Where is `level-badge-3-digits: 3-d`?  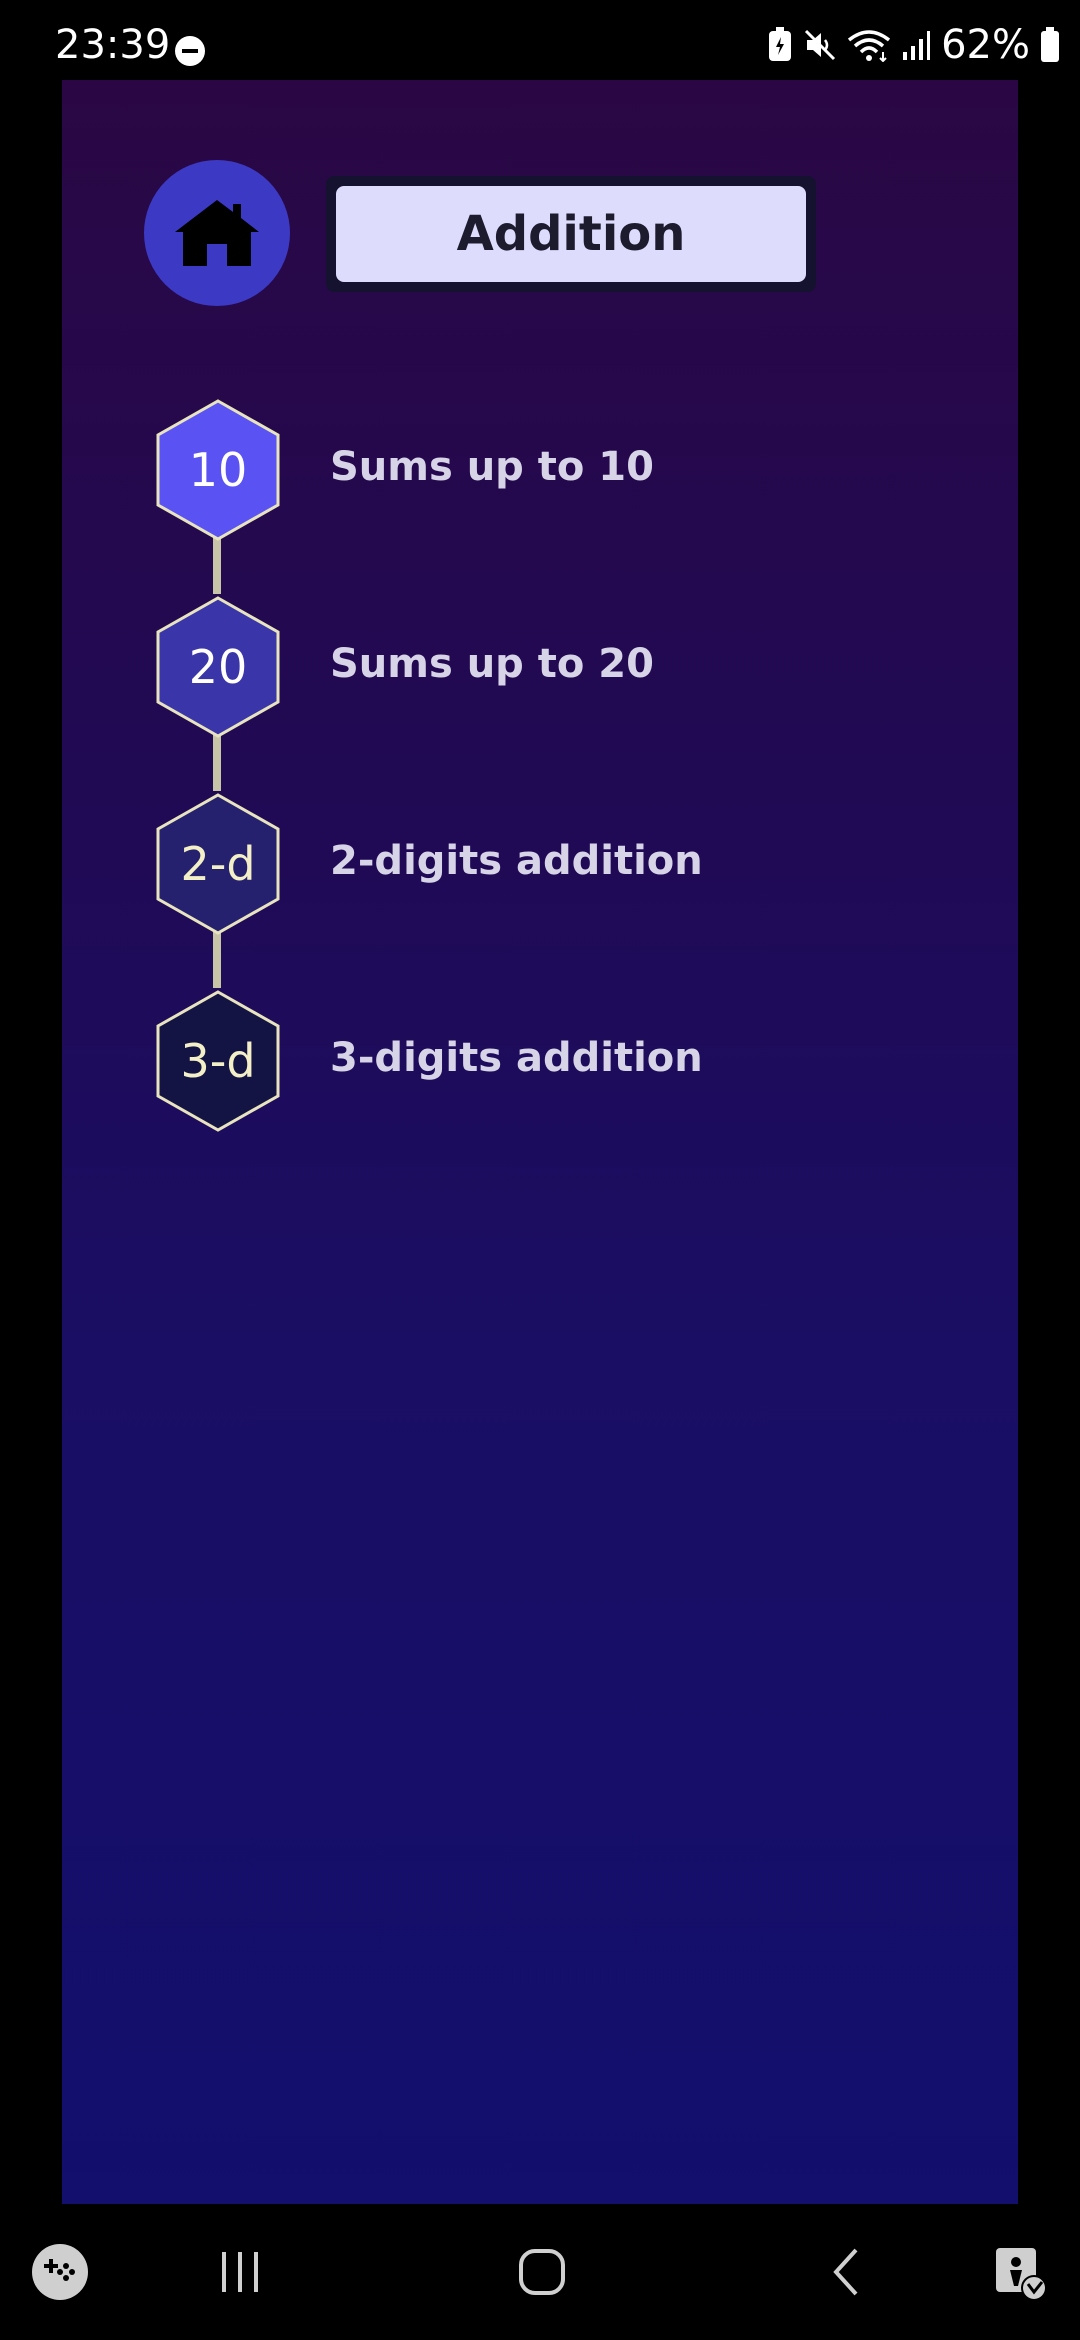
level-badge-3-digits: 3-d is located at coordinates (218, 1061).